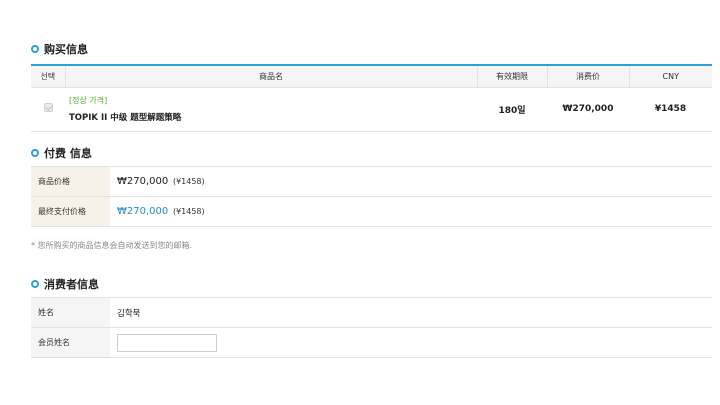 The width and height of the screenshot is (720, 405). Describe the element at coordinates (411, 181) in the screenshot. I see `product-price-cell: ₩270,000 (¥1458)` at that location.